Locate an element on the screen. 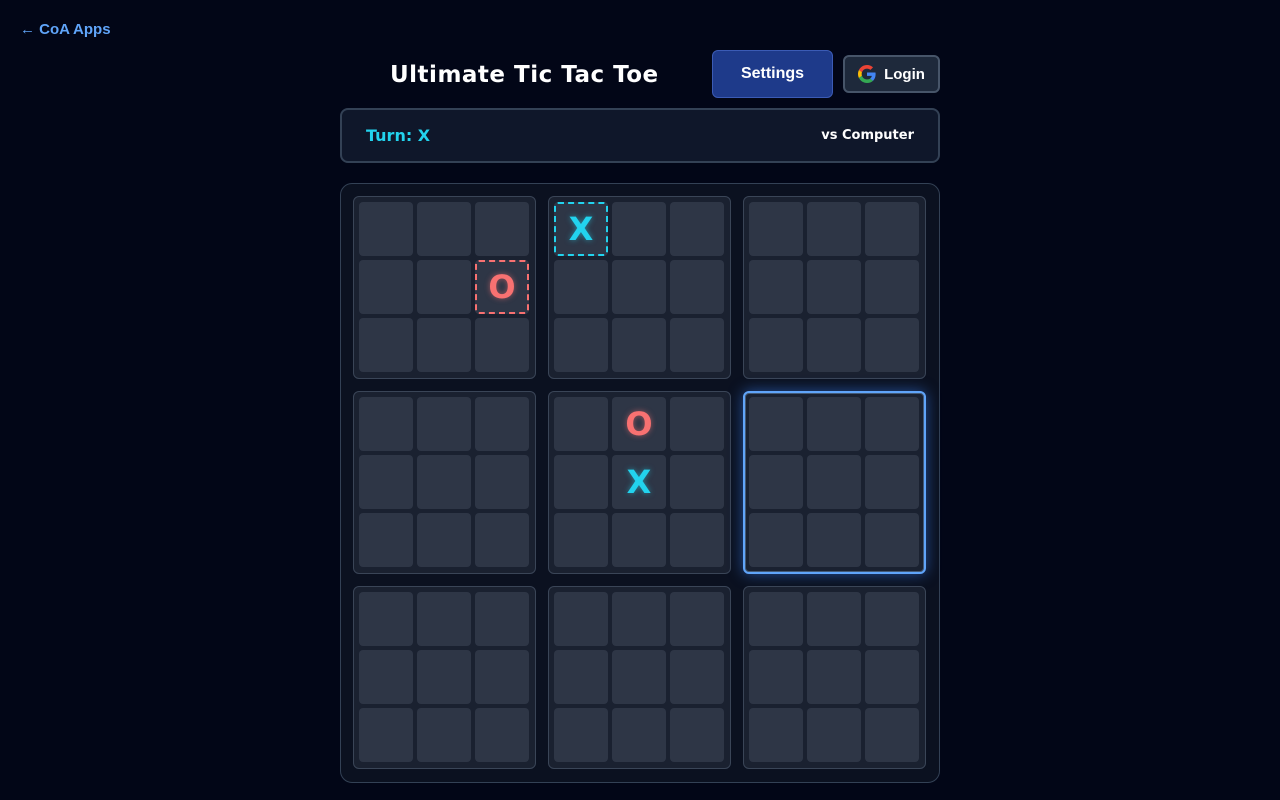  sub-board-6-active is located at coordinates (834, 482).